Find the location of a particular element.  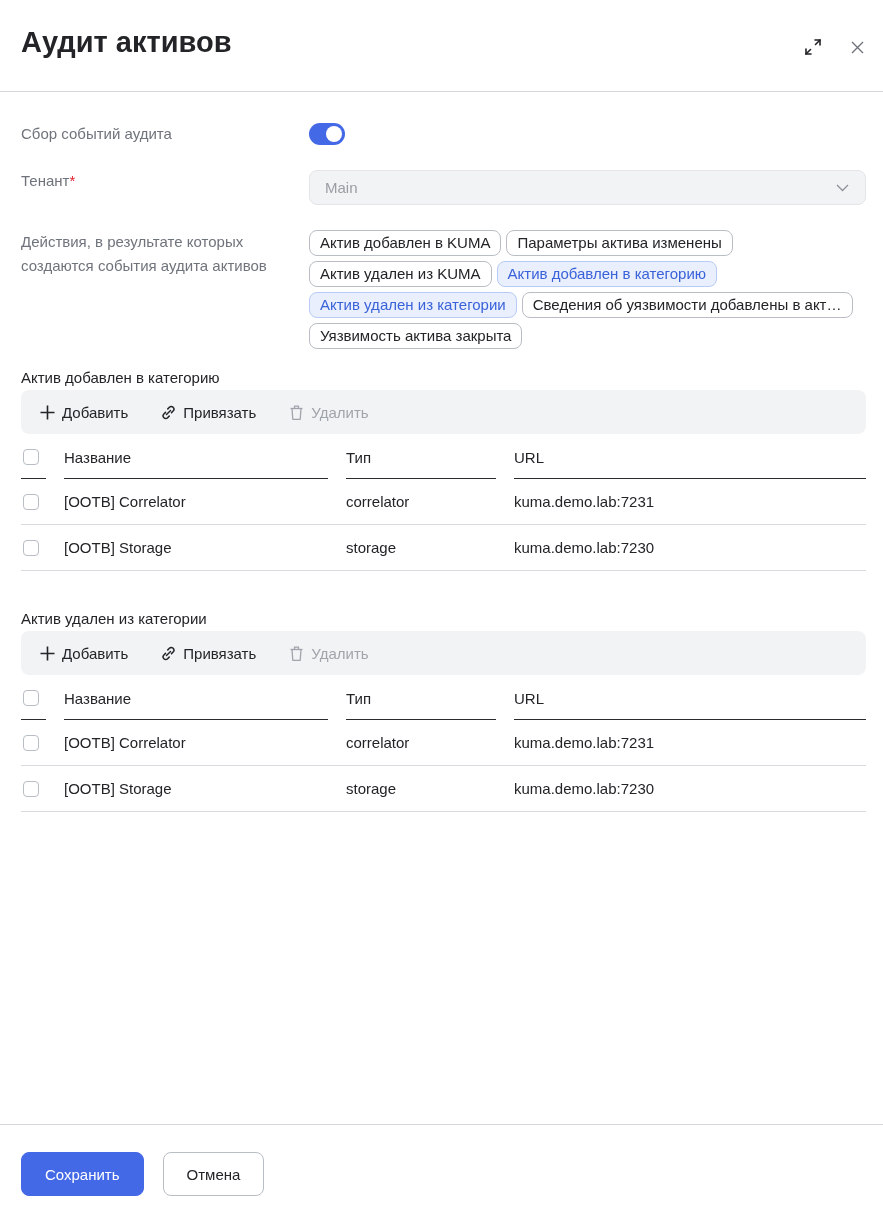

window-title: Аудит активов is located at coordinates (127, 42).